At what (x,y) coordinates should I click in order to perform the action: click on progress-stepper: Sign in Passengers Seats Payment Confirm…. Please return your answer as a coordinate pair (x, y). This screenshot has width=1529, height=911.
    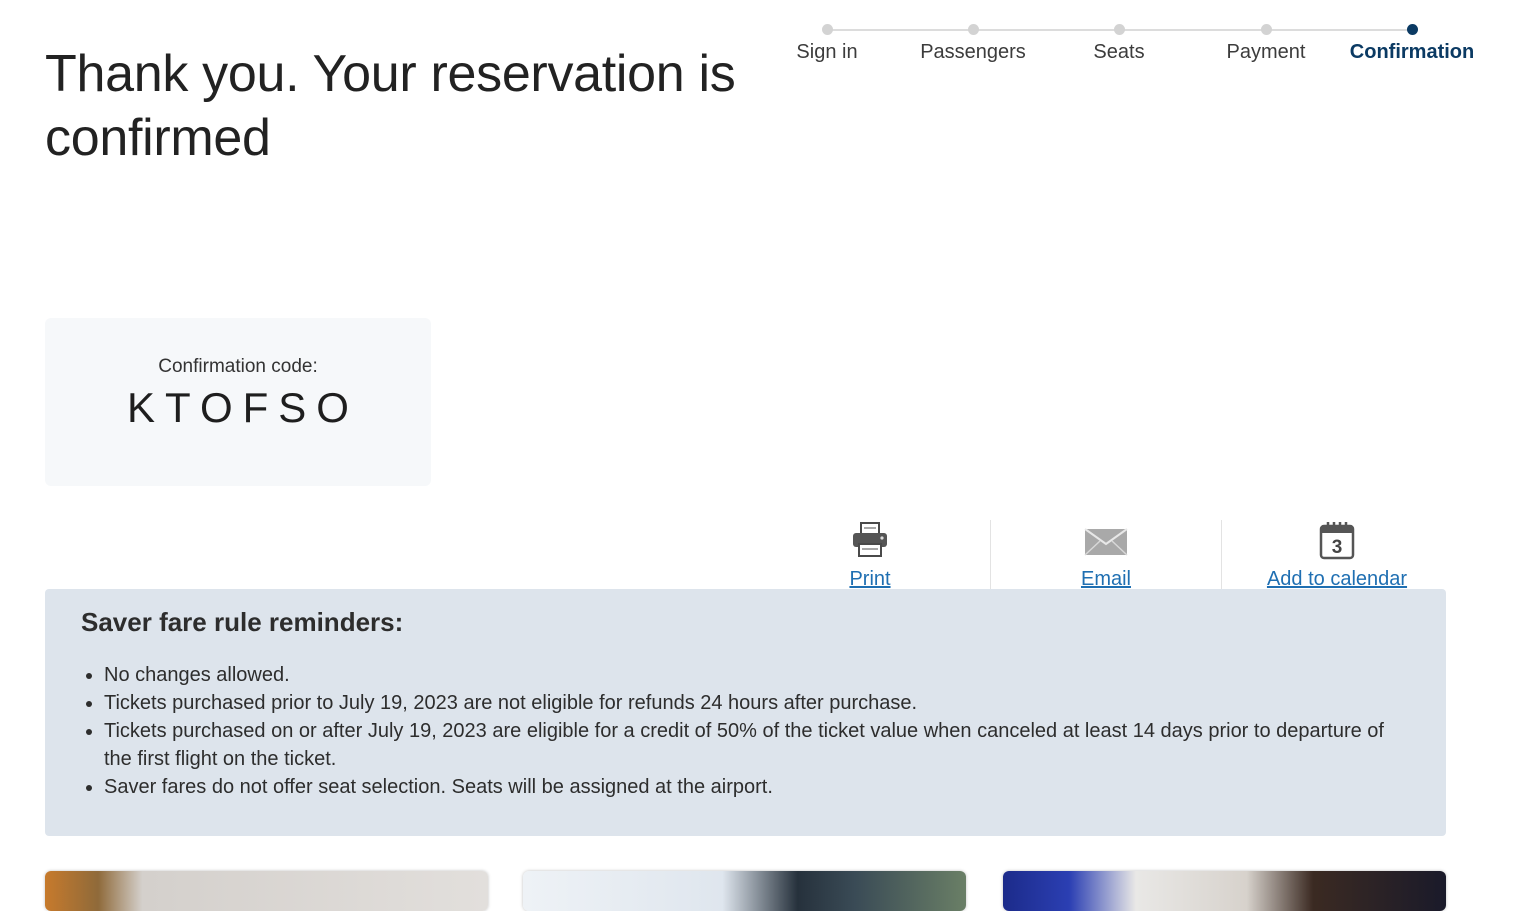
    Looking at the image, I should click on (1120, 47).